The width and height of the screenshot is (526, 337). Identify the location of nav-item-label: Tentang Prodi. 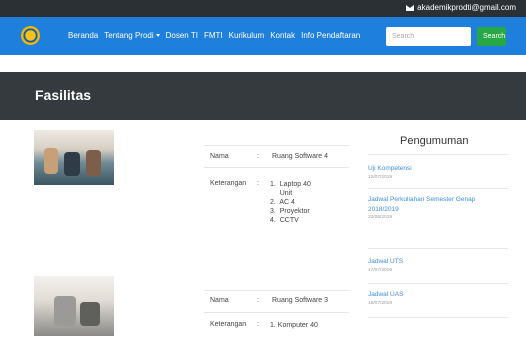
(129, 35).